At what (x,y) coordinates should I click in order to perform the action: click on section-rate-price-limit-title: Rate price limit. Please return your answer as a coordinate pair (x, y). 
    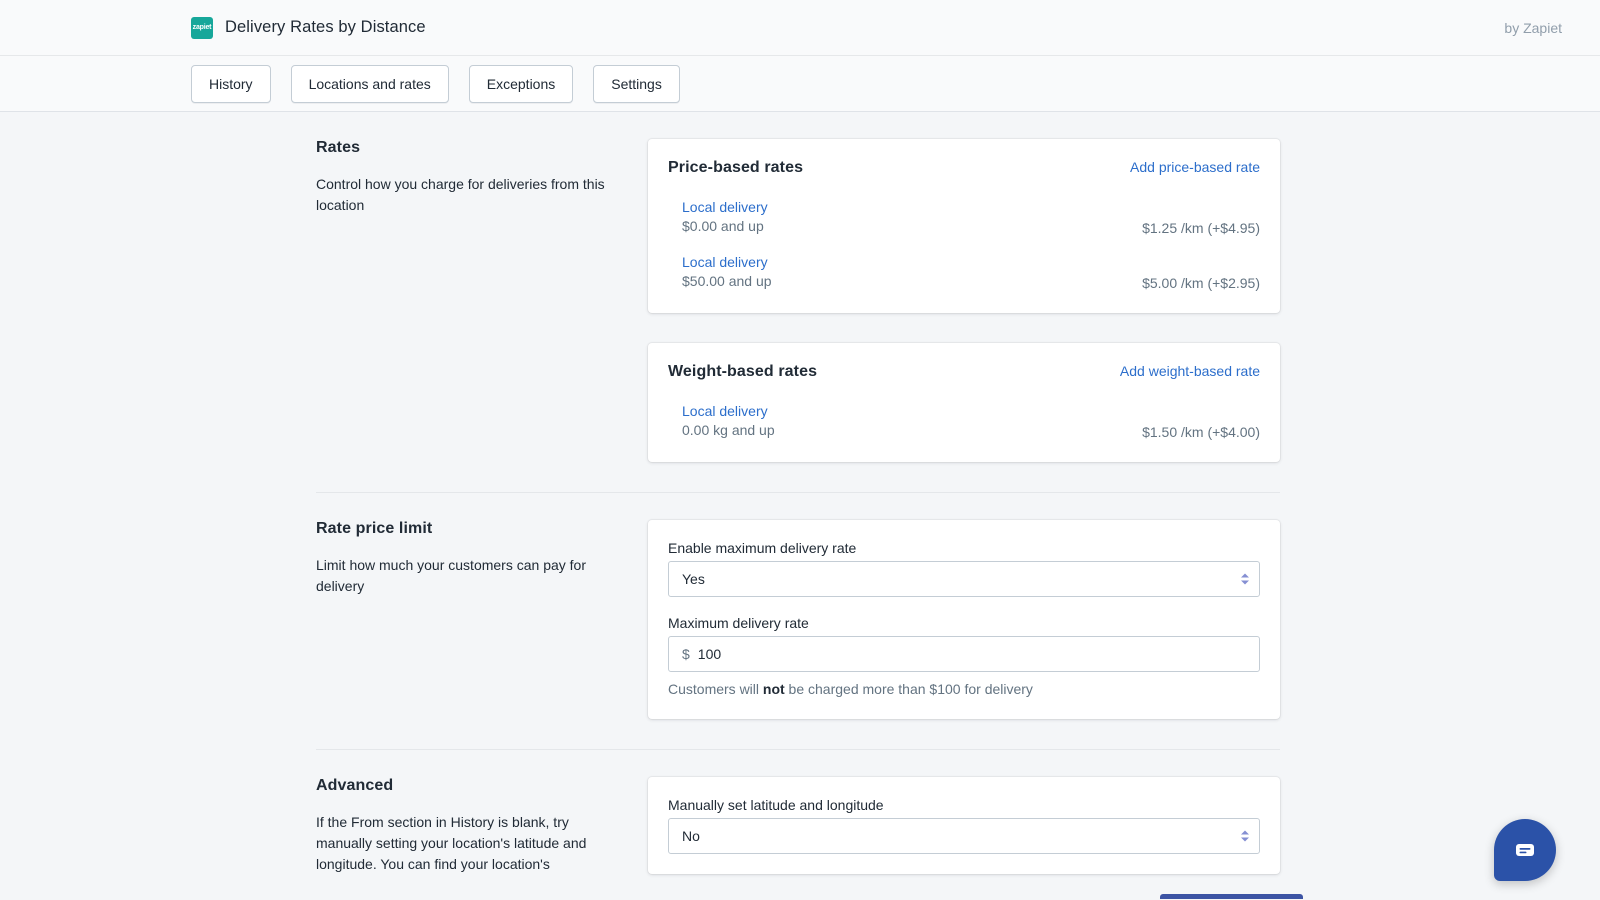
    Looking at the image, I should click on (374, 528).